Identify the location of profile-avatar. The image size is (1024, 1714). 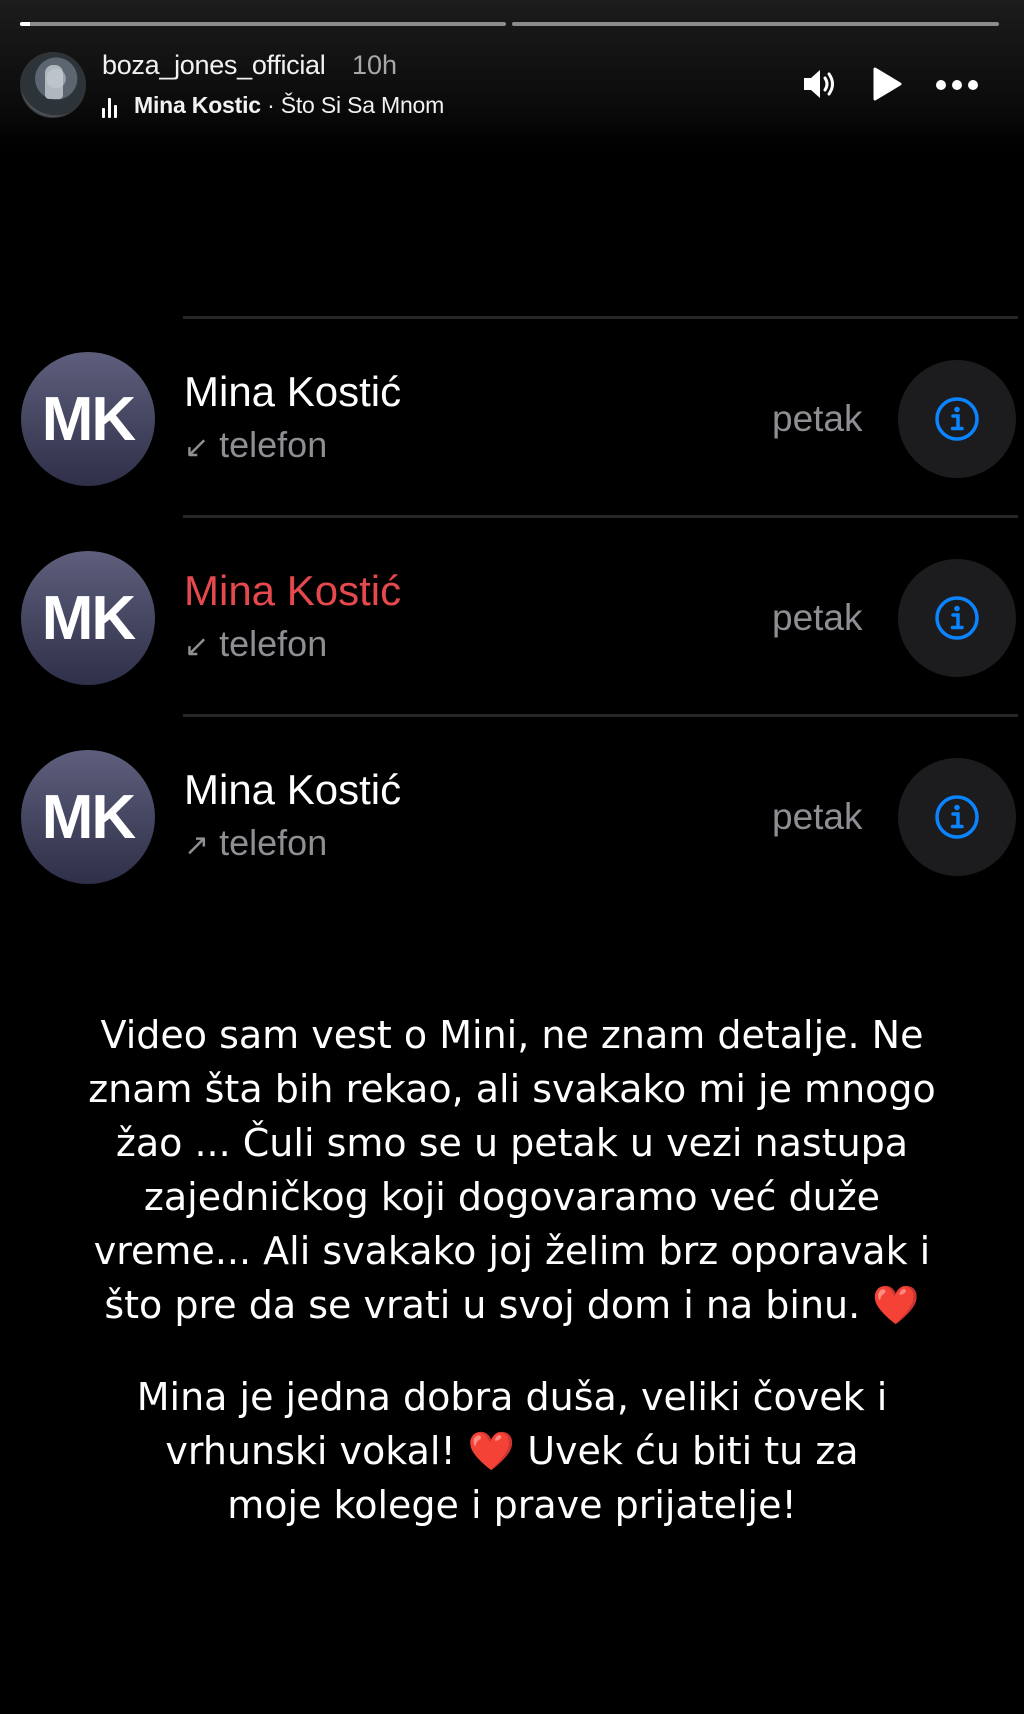
(53, 85).